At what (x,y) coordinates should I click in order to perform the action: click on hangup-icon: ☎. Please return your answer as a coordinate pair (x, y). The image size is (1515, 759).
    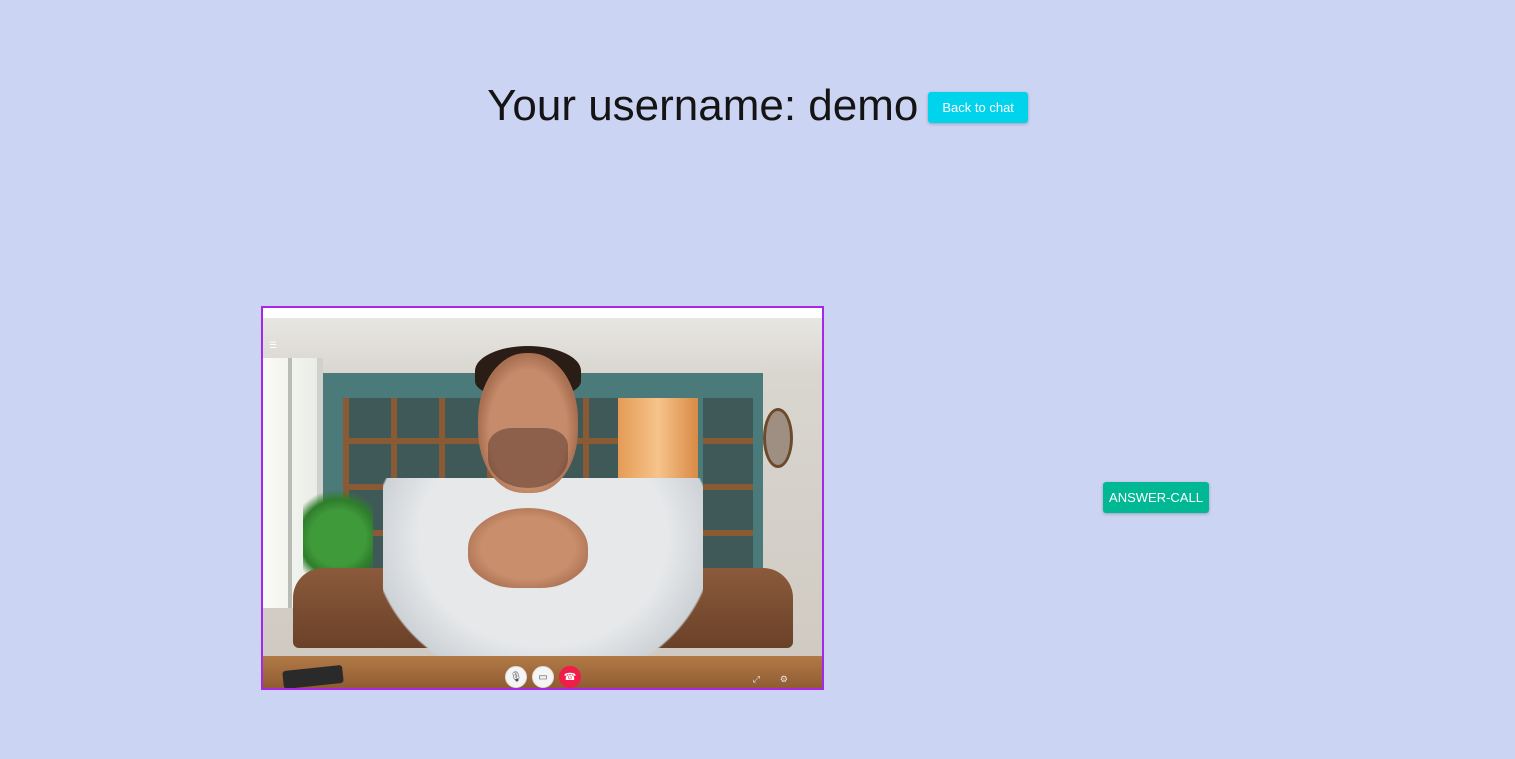
    Looking at the image, I should click on (570, 677).